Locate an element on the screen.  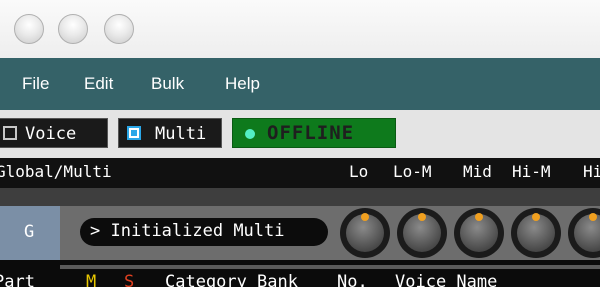
multi-checkbox-icon is located at coordinates (134, 133).